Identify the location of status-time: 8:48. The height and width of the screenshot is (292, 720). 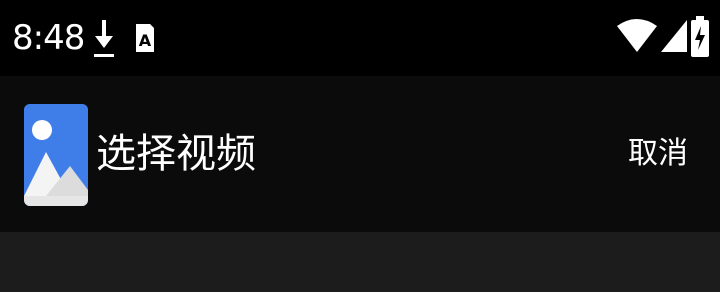
(48, 38).